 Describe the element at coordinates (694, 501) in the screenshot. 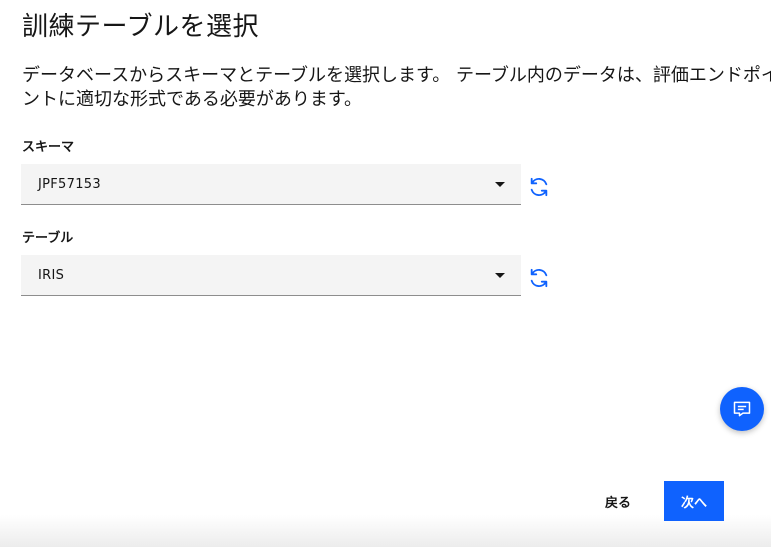

I see `next-button: 次へ` at that location.